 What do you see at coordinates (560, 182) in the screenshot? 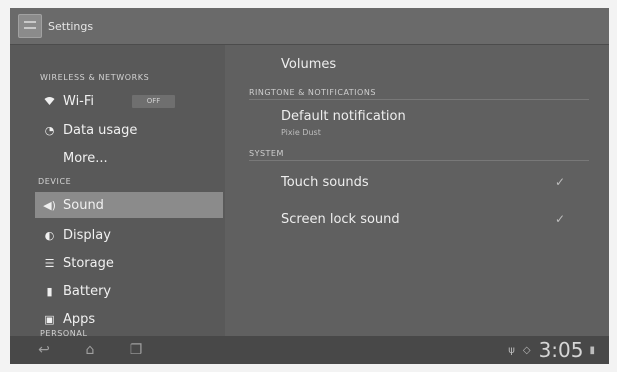
I see `touch-sounds-checkbox: ✓` at bounding box center [560, 182].